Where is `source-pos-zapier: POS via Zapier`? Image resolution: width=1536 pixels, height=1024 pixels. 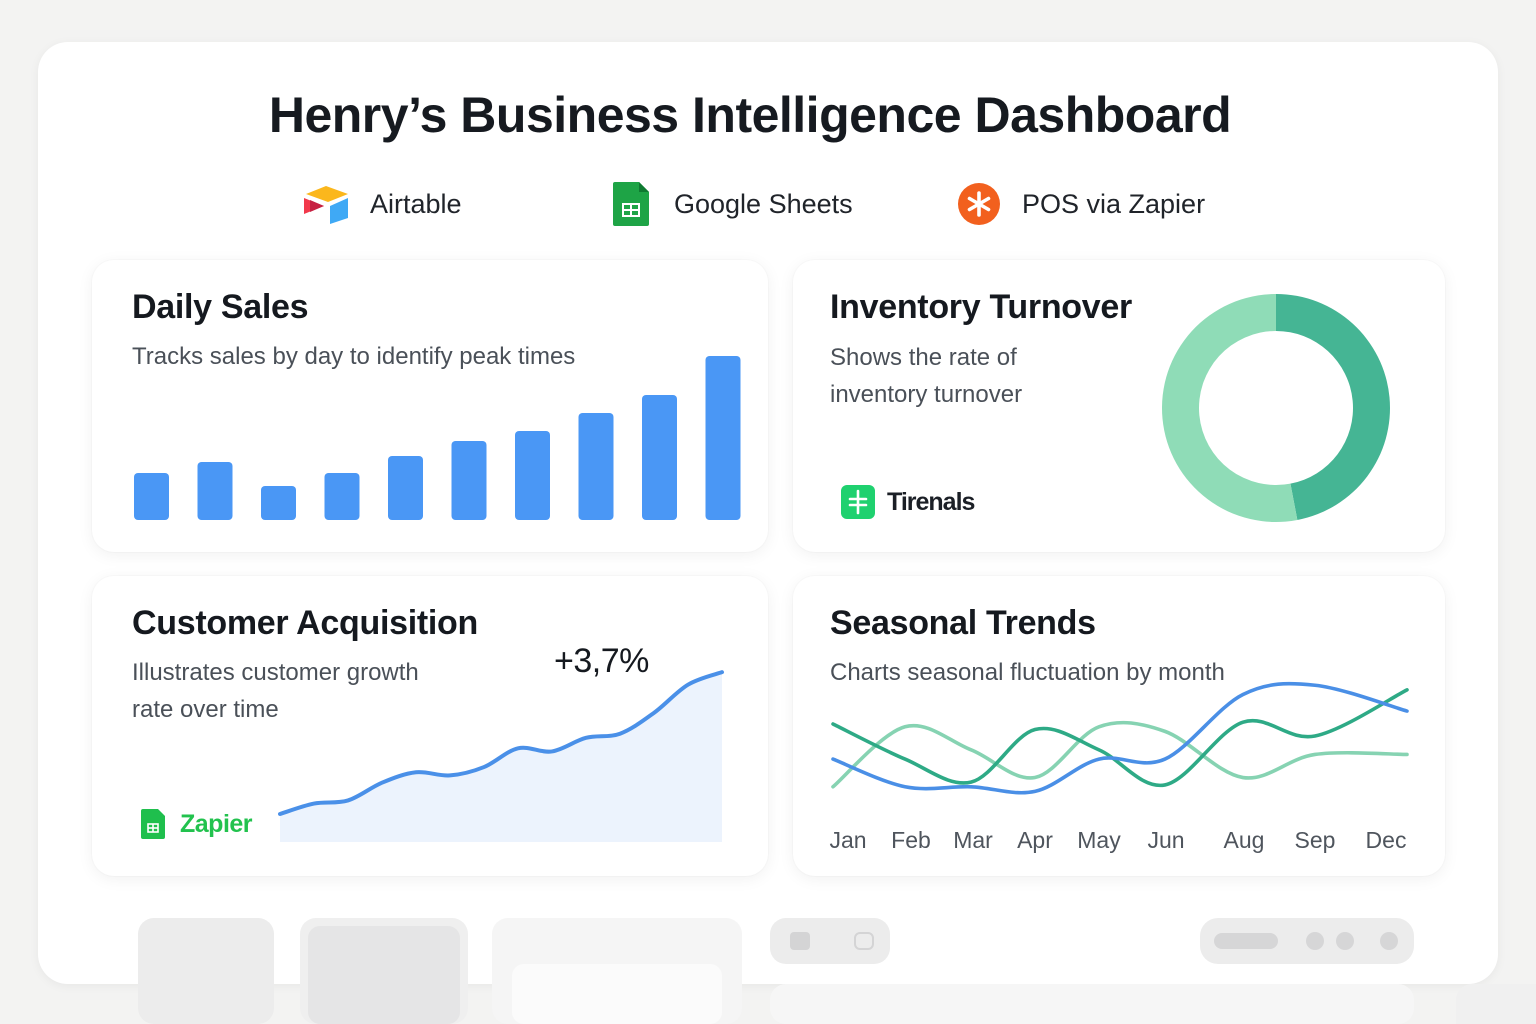
source-pos-zapier: POS via Zapier is located at coordinates (1079, 204).